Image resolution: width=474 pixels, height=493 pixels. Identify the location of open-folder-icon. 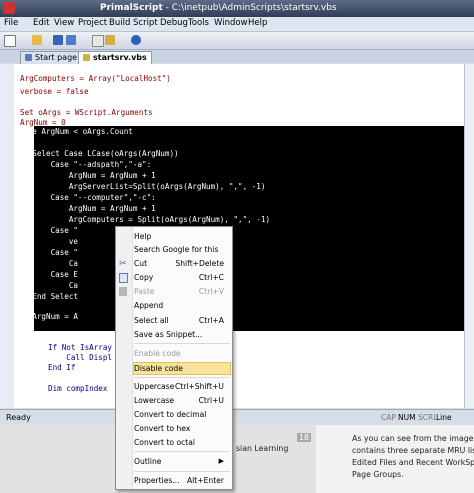
(37, 40).